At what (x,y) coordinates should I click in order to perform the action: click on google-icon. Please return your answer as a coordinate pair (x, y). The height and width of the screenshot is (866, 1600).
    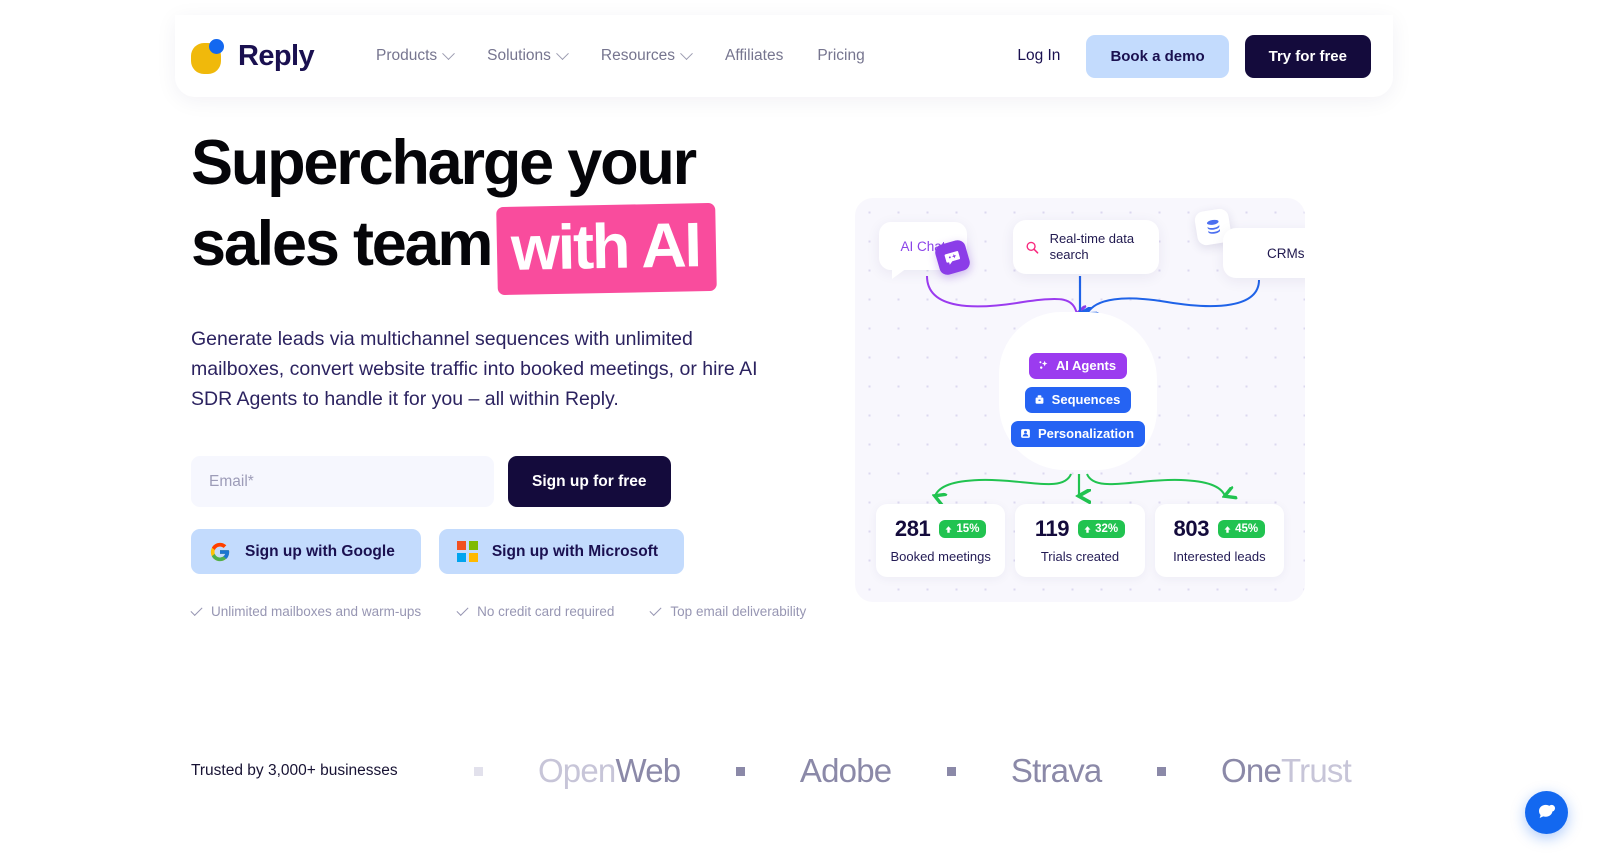
    Looking at the image, I should click on (220, 551).